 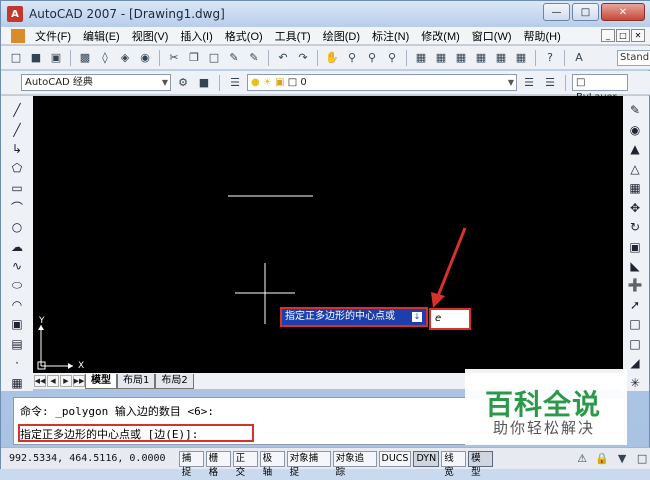 What do you see at coordinates (183, 83) in the screenshot?
I see `workspace-settings-icon: ⚙` at bounding box center [183, 83].